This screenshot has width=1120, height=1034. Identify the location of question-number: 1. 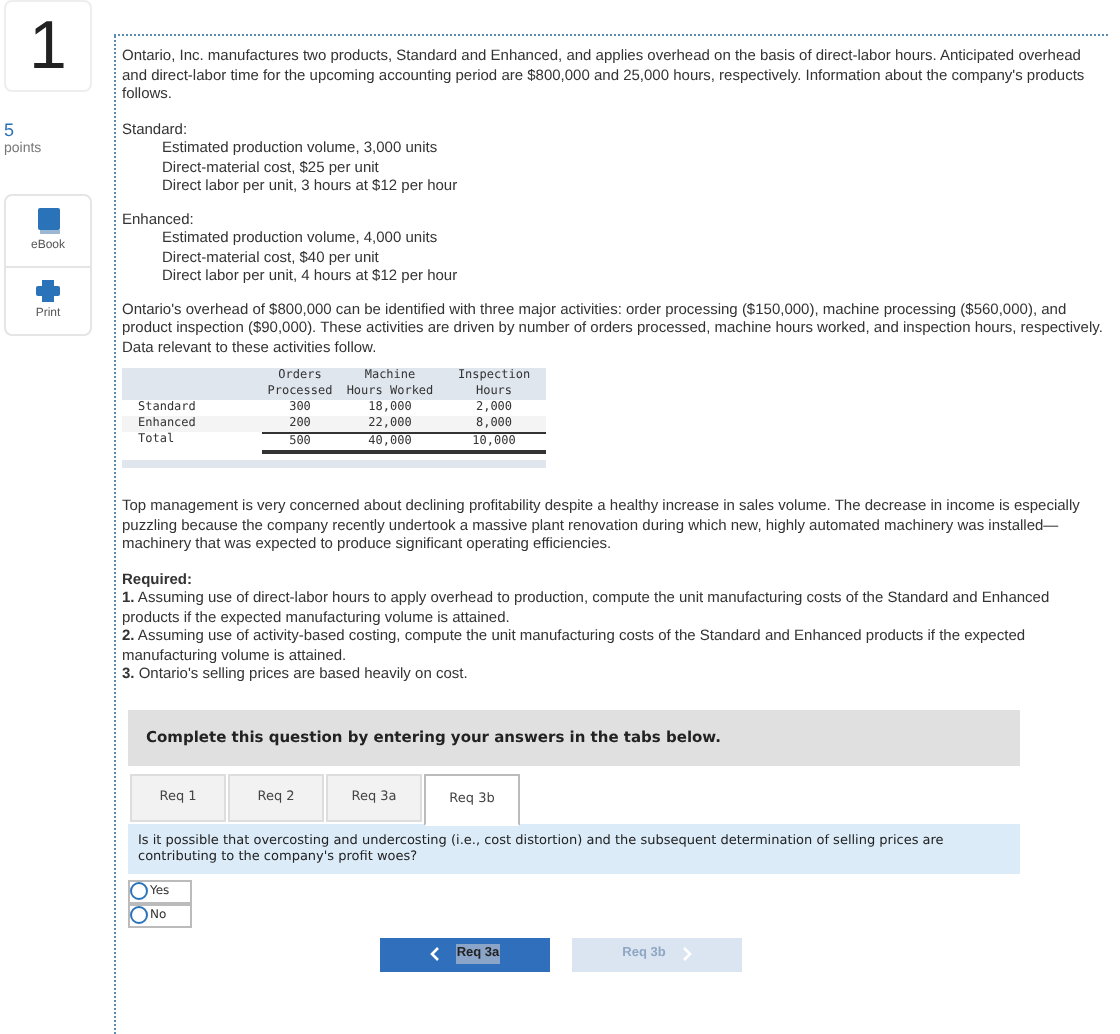
(48, 46).